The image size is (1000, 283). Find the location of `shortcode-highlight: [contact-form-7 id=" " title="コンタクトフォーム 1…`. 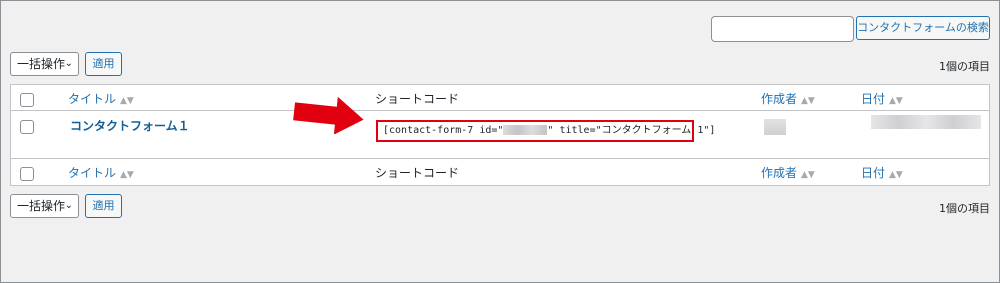

shortcode-highlight: [contact-form-7 id=" " title="コンタクトフォーム 1… is located at coordinates (545, 131).